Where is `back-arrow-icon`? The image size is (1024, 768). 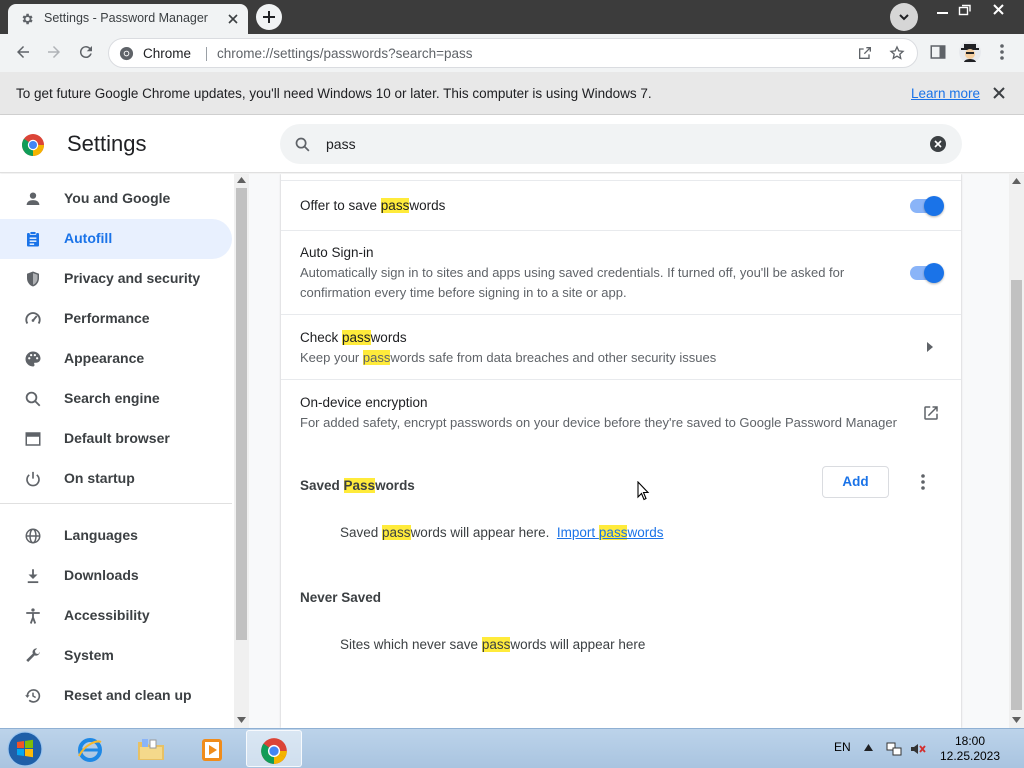
back-arrow-icon is located at coordinates (23, 52).